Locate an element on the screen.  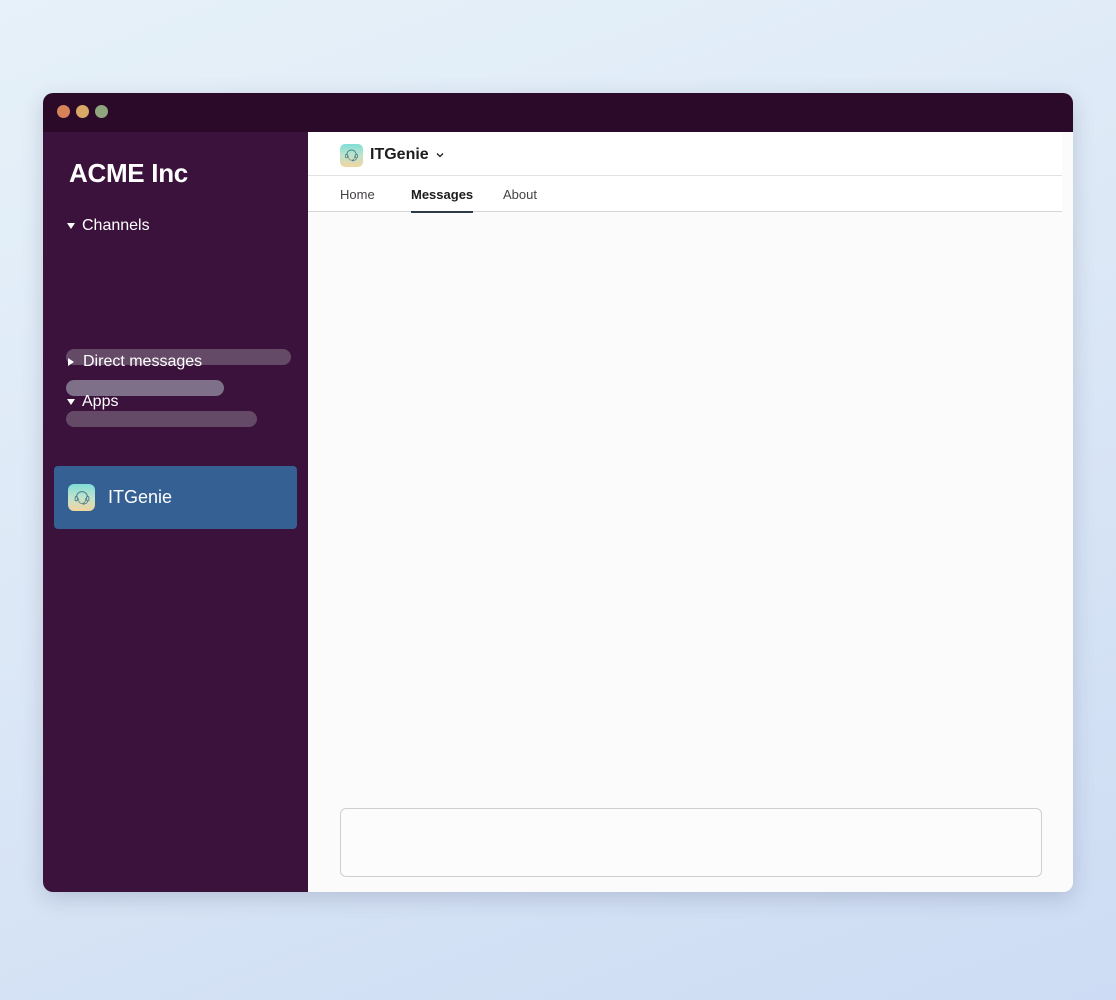
tab-messages: Messages is located at coordinates (442, 194).